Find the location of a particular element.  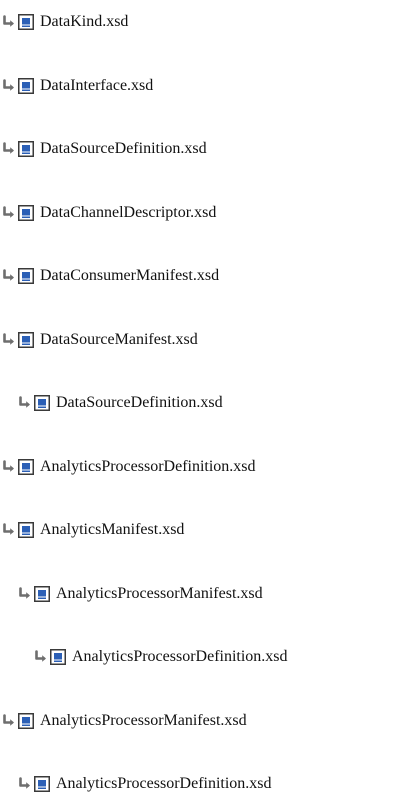

tree-item-label: DataKind.xsd is located at coordinates (84, 21).